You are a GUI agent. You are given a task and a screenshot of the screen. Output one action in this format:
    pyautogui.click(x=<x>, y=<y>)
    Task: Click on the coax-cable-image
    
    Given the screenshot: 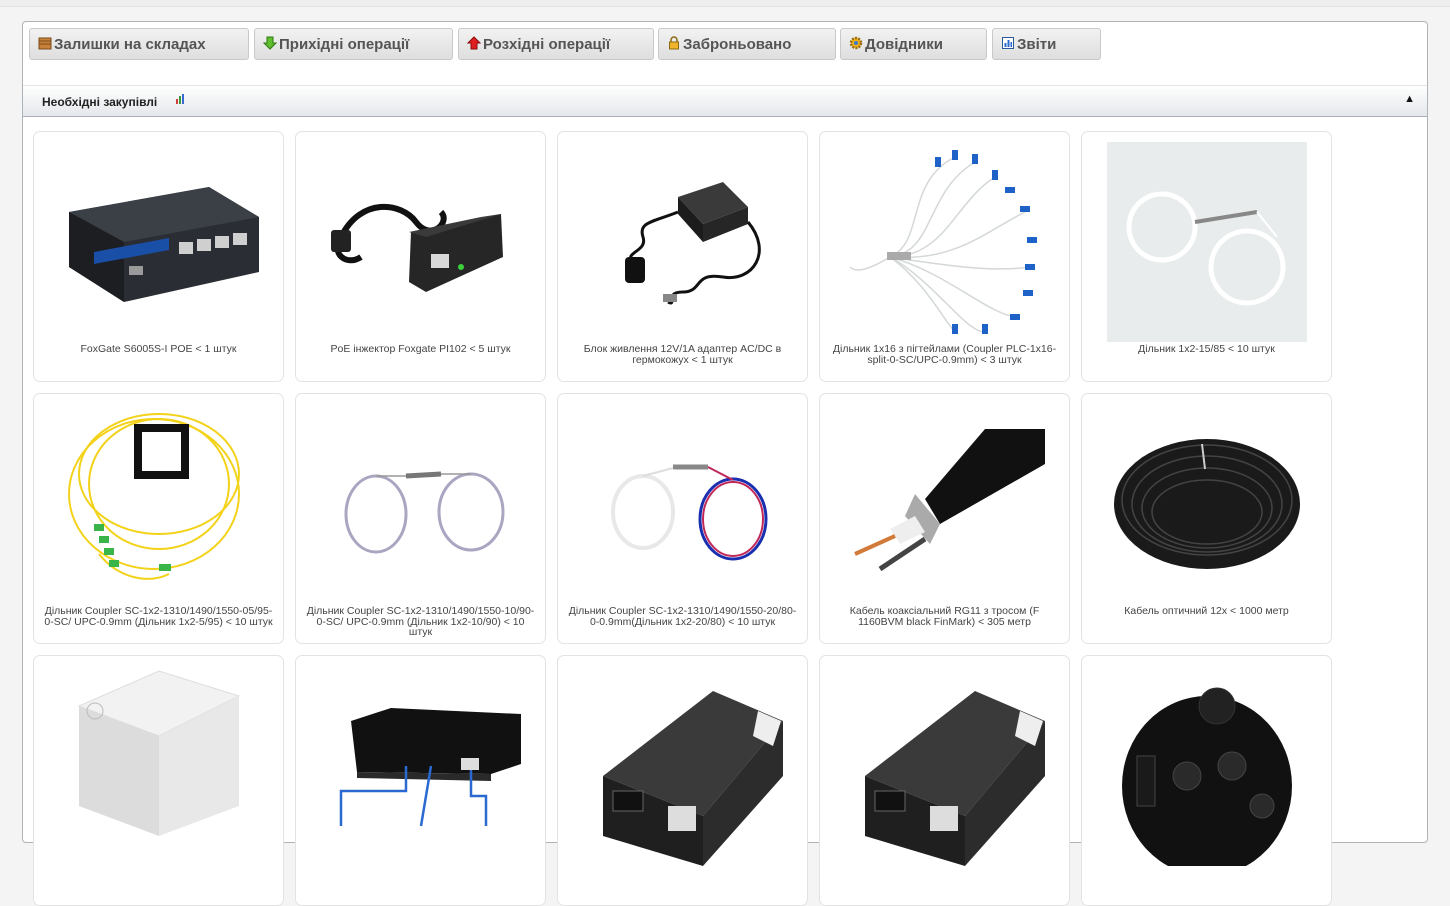 What is the action you would take?
    pyautogui.click(x=949, y=500)
    